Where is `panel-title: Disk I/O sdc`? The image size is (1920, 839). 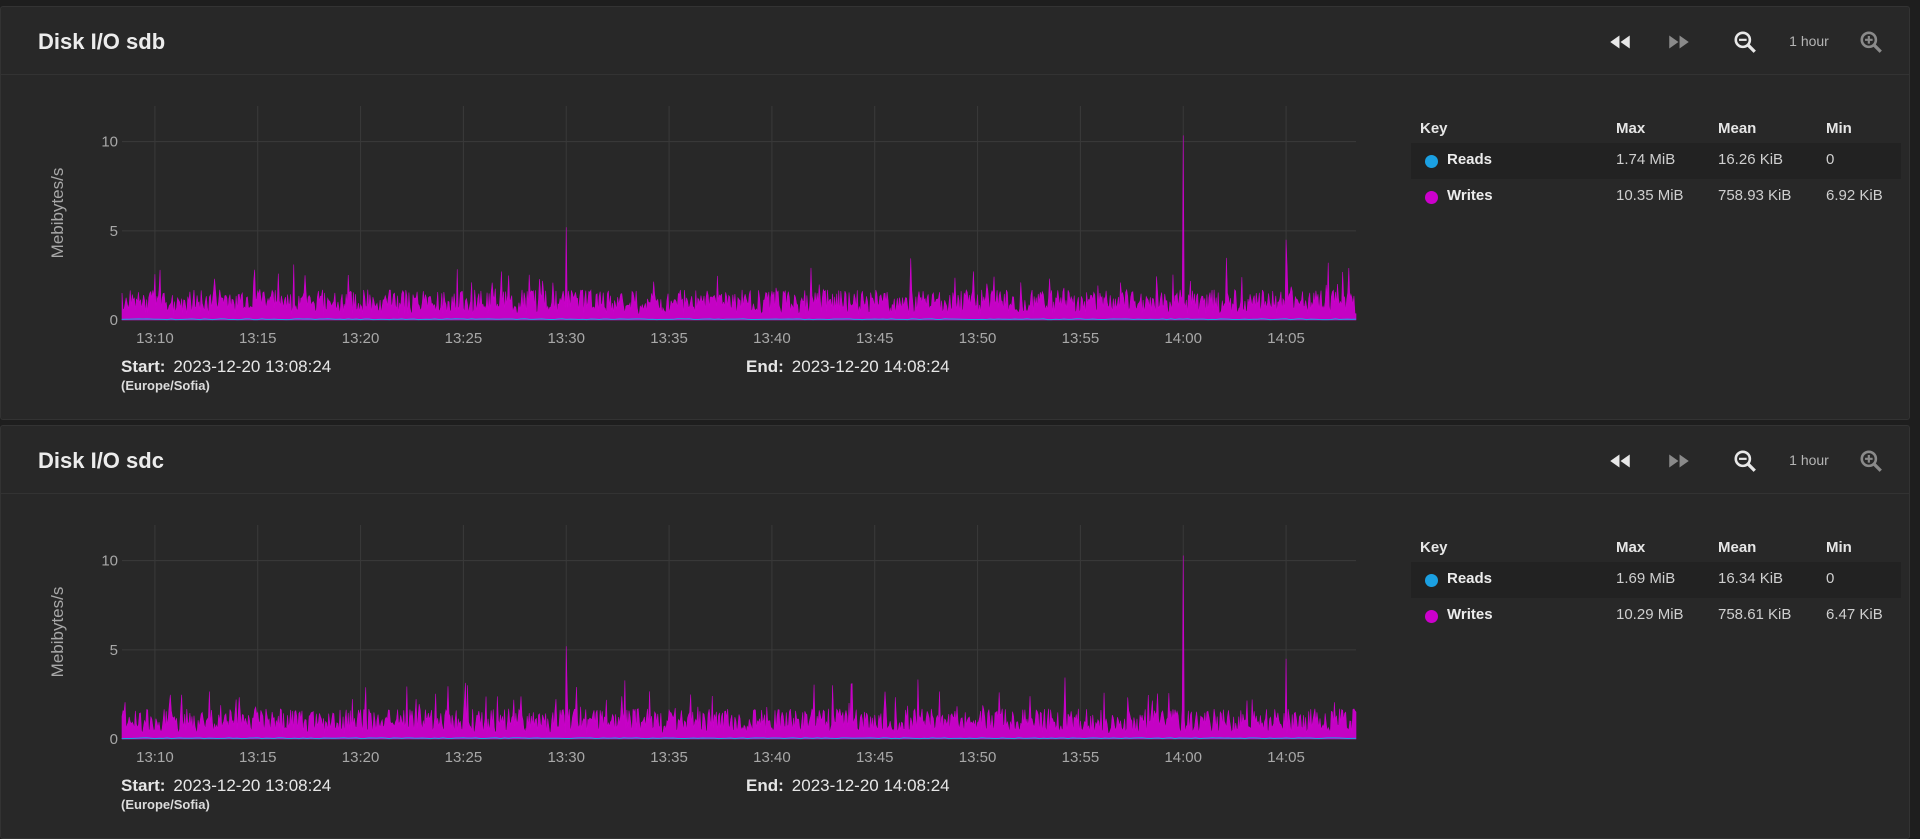
panel-title: Disk I/O sdc is located at coordinates (101, 460).